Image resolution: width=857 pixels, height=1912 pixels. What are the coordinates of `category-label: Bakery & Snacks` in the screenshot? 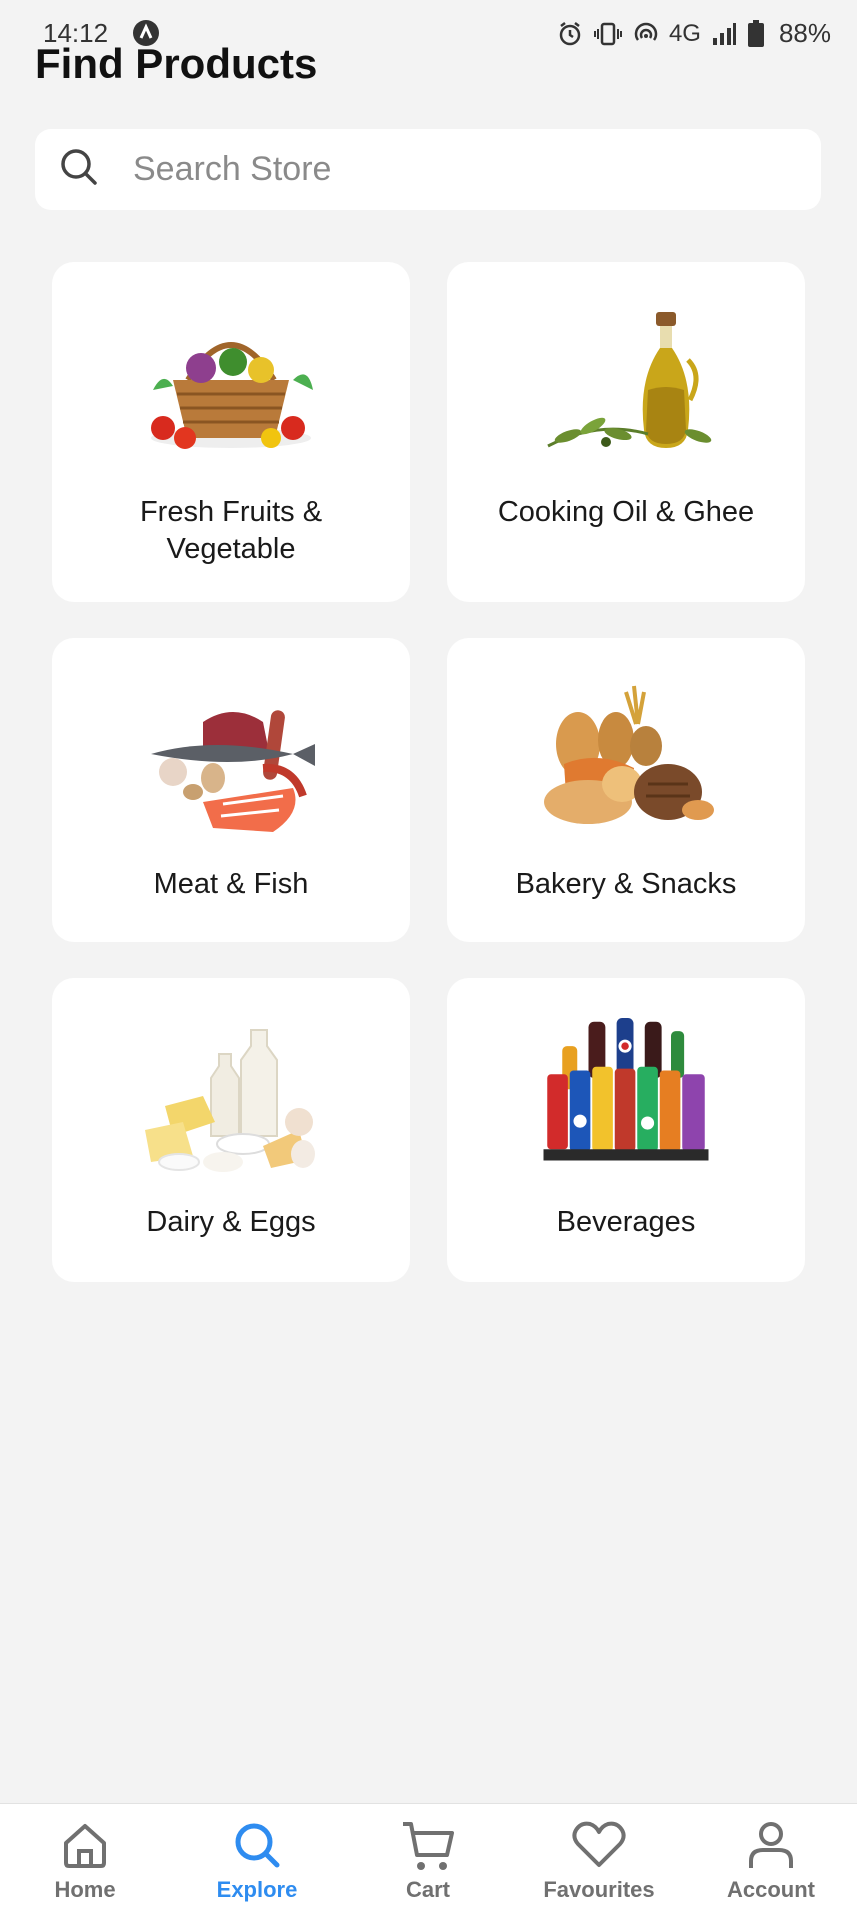 It's located at (626, 884).